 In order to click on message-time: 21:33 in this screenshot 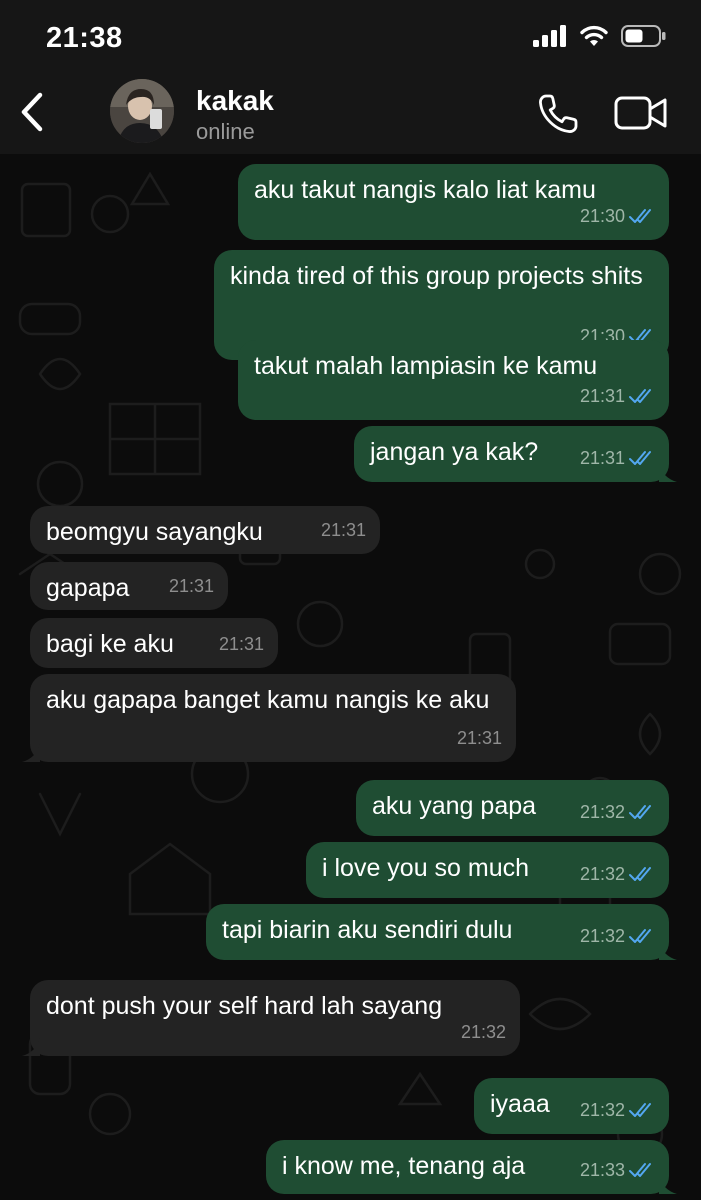, I will do `click(602, 1170)`.